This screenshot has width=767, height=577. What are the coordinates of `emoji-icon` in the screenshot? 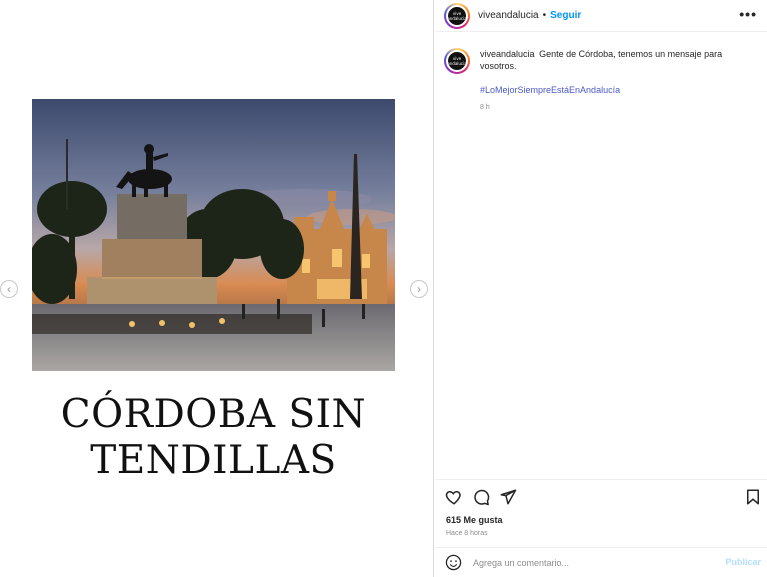 It's located at (453, 562).